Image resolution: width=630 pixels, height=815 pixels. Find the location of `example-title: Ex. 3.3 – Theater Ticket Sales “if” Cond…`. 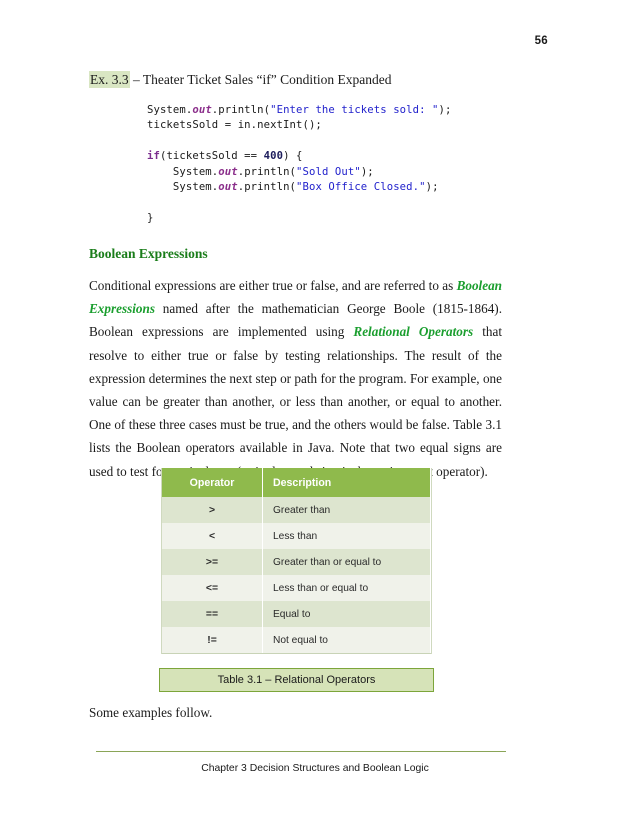

example-title: Ex. 3.3 – Theater Ticket Sales “if” Cond… is located at coordinates (240, 79).